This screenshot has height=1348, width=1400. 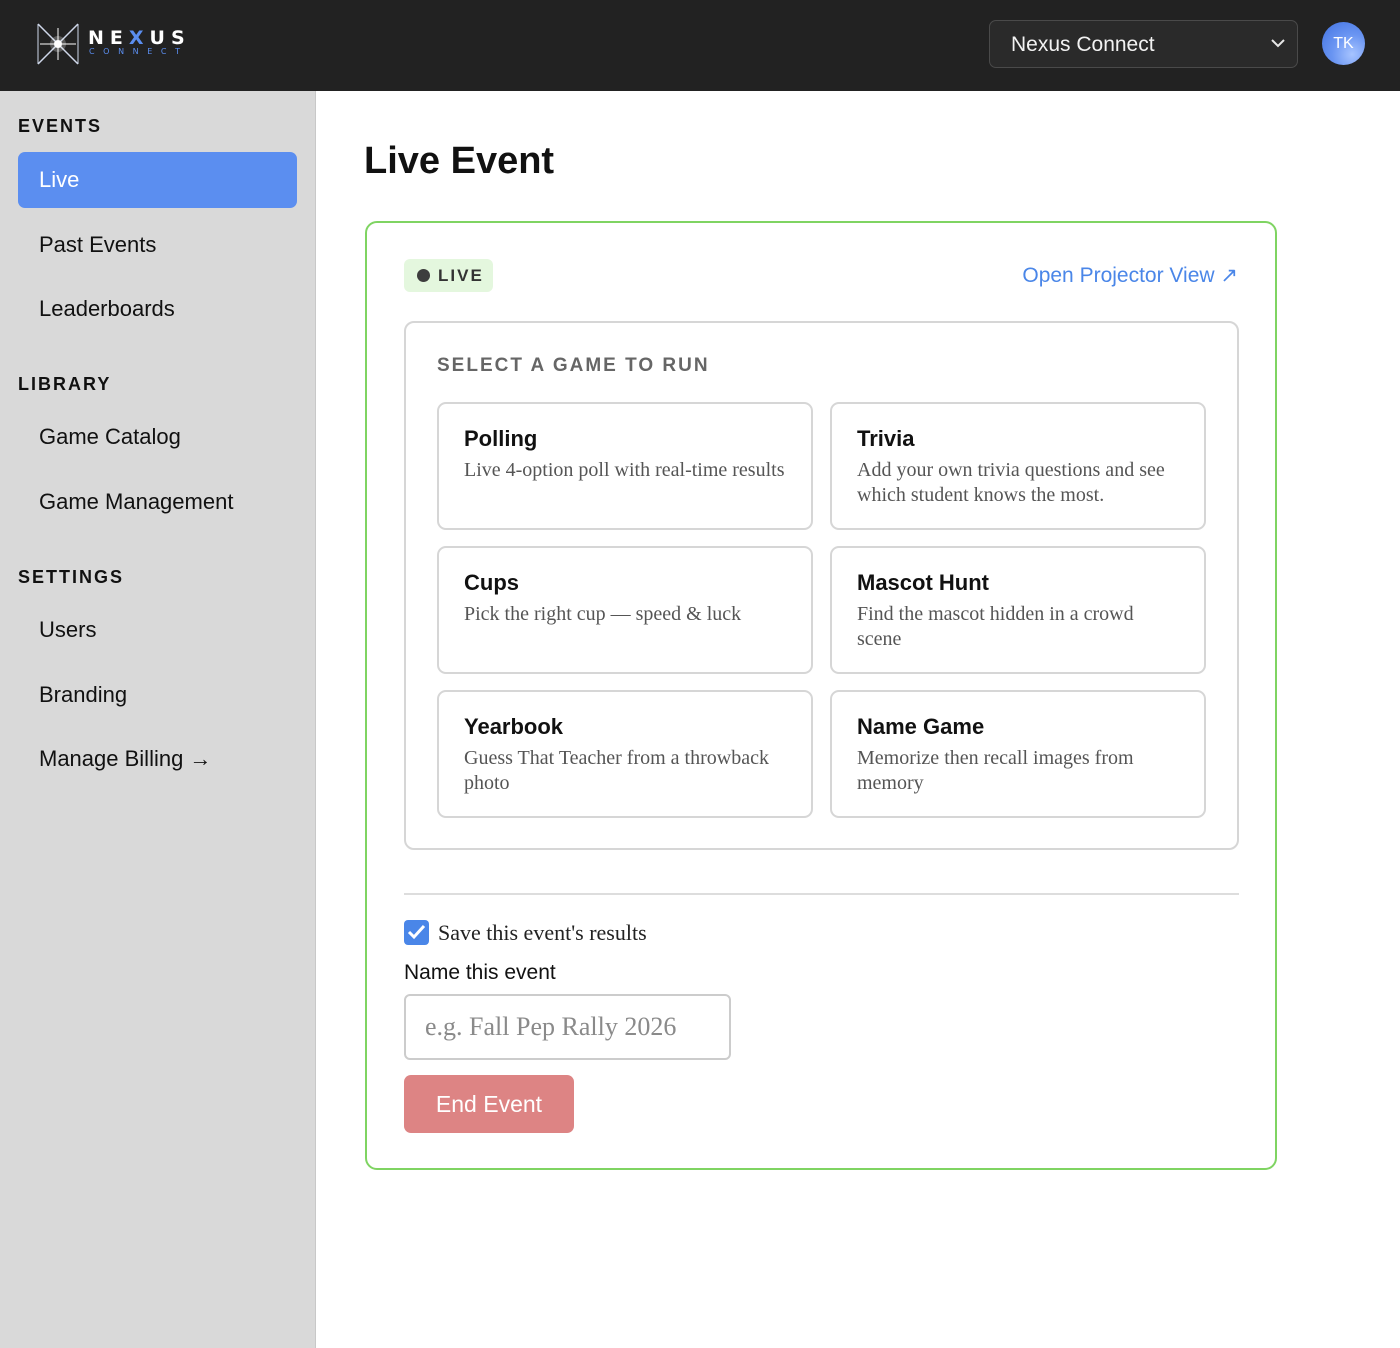 What do you see at coordinates (60, 126) in the screenshot?
I see `sidebar-section-events: EVENTS` at bounding box center [60, 126].